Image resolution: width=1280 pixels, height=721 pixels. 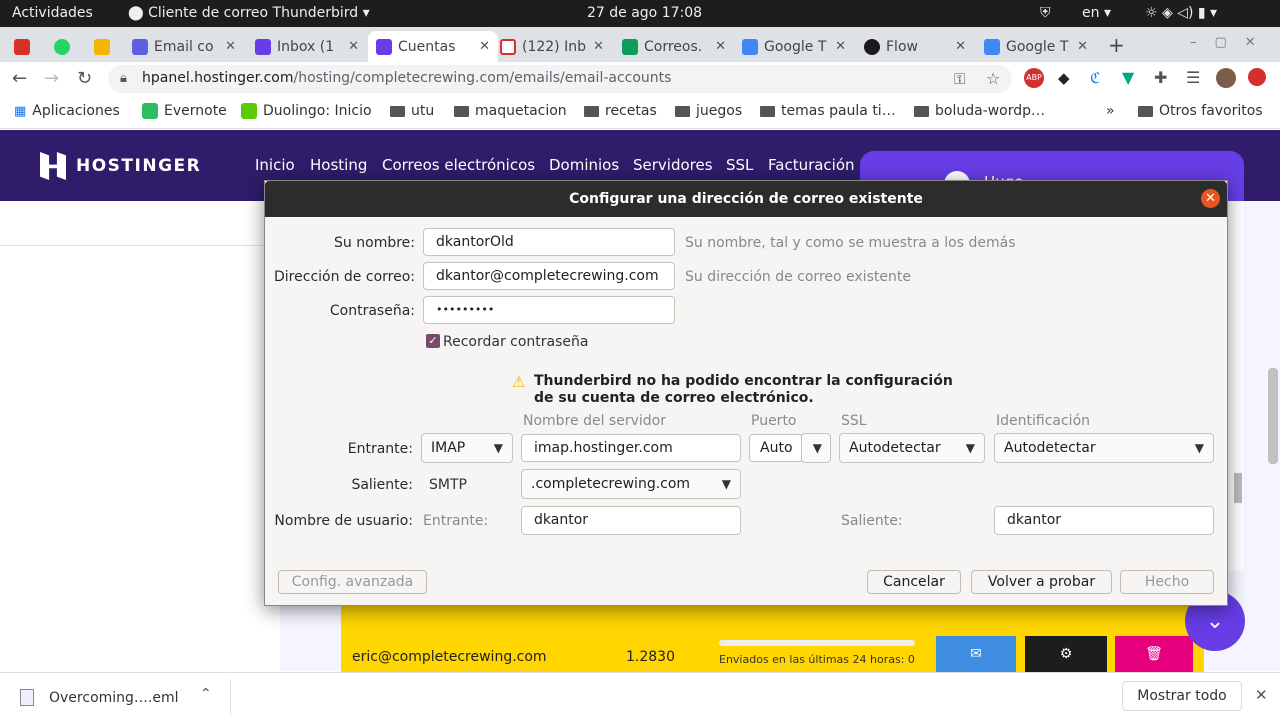 What do you see at coordinates (1043, 421) in the screenshot?
I see `column-authentication: Identificación` at bounding box center [1043, 421].